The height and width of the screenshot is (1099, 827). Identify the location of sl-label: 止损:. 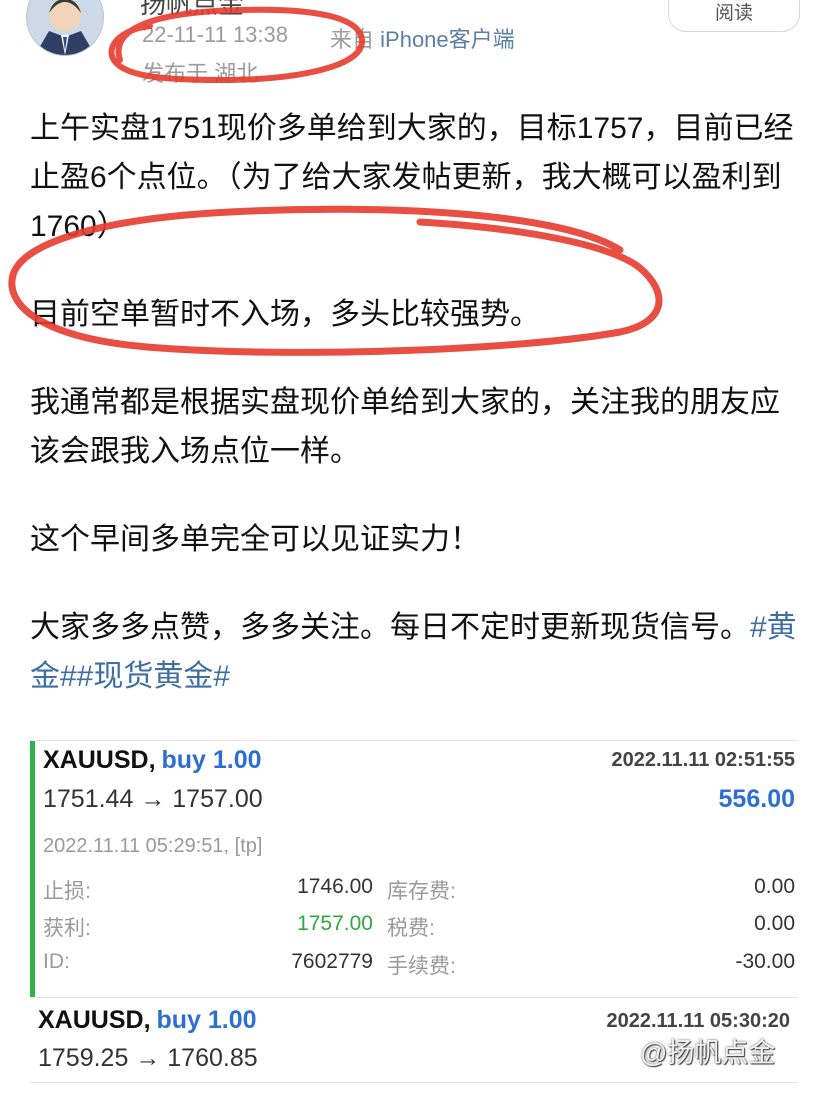
(67, 891).